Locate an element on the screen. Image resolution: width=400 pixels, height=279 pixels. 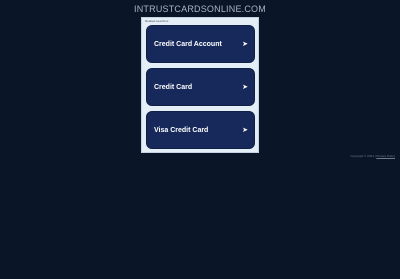
link-button-visa-credit-card: Visa Credit Card ➤ is located at coordinates (200, 130).